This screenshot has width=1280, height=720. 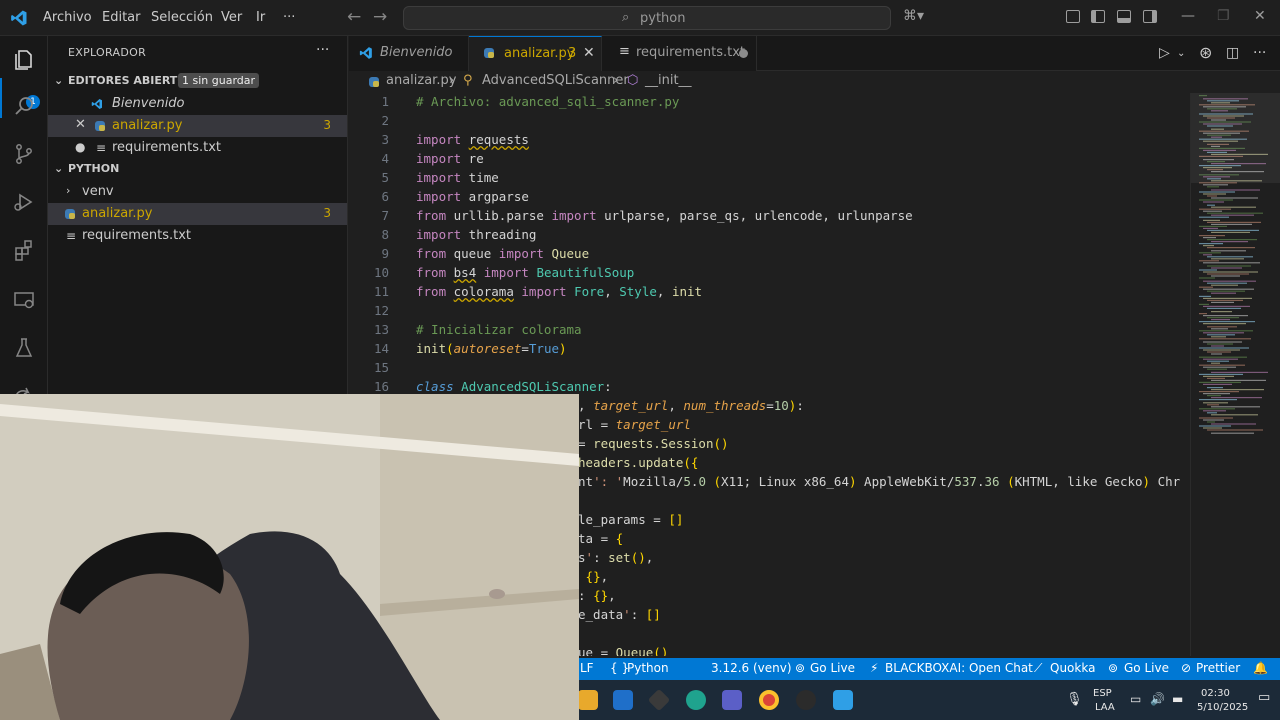 I want to click on extensions-icon, so click(x=24, y=250).